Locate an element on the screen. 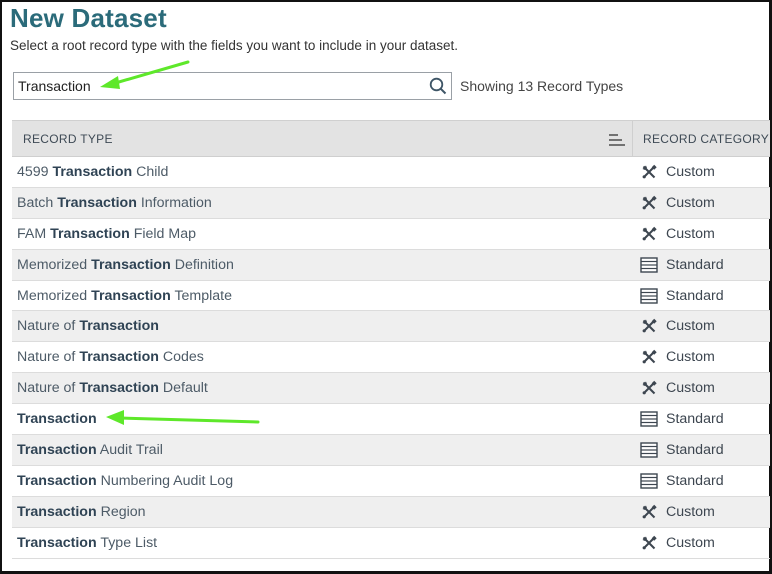 The image size is (772, 574). record-type-prefix: FAM is located at coordinates (34, 233).